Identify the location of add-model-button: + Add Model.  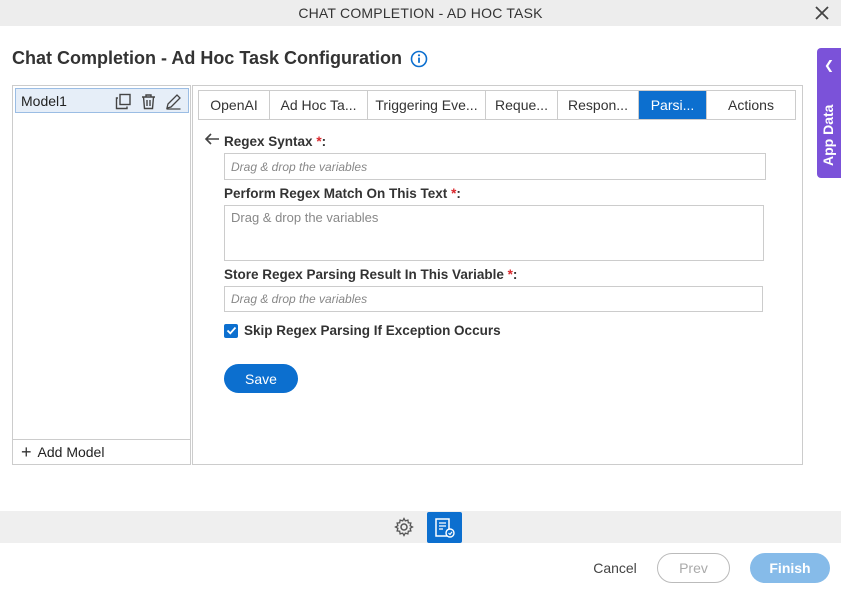
(101, 451).